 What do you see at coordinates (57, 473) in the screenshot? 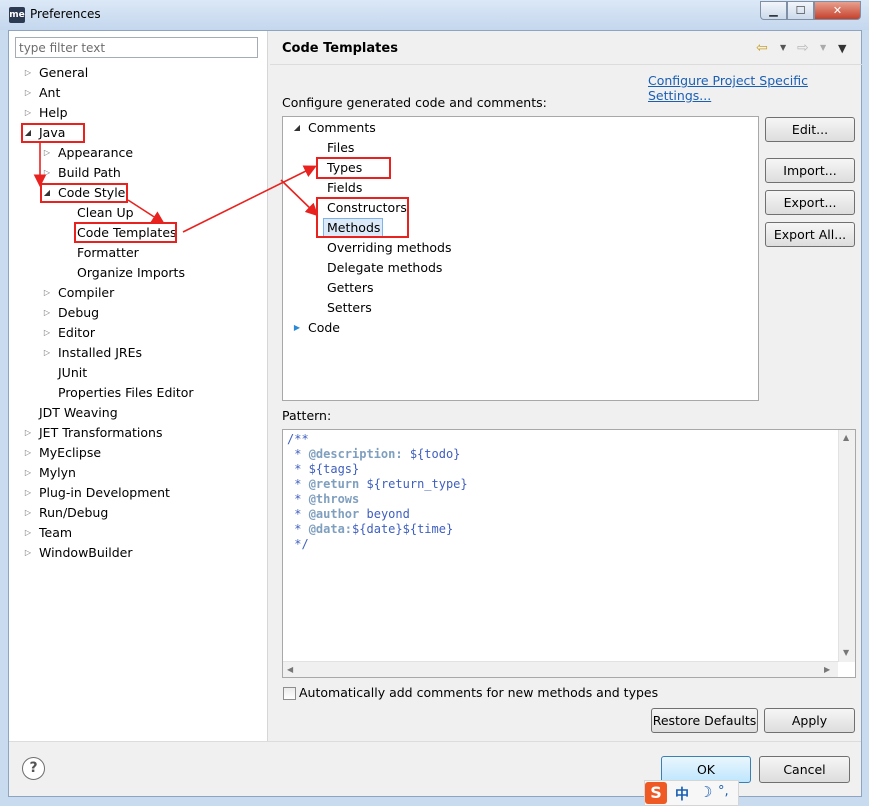
I see `tree-item-mylyn: Mylyn` at bounding box center [57, 473].